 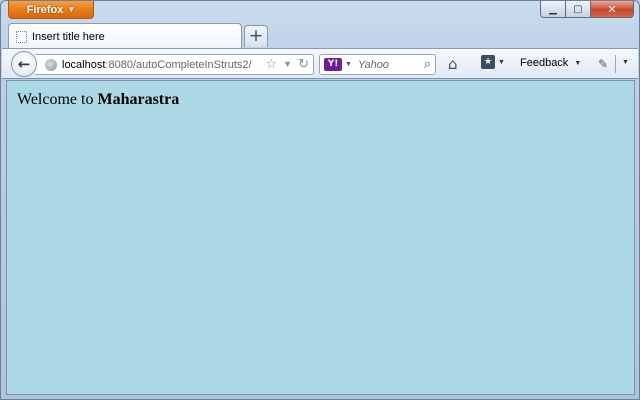 I want to click on new-tab-button: +, so click(x=256, y=36).